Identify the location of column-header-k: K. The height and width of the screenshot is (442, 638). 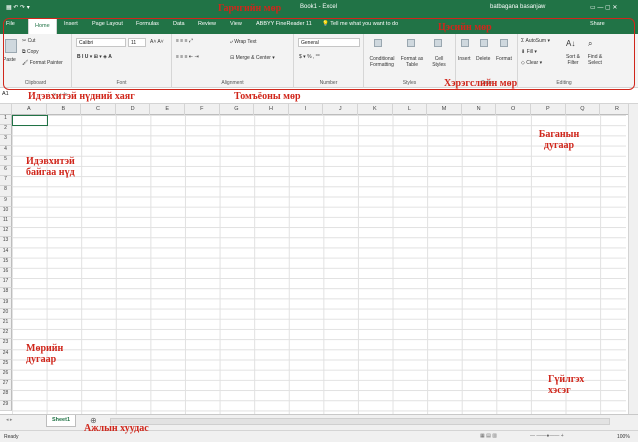
(375, 109).